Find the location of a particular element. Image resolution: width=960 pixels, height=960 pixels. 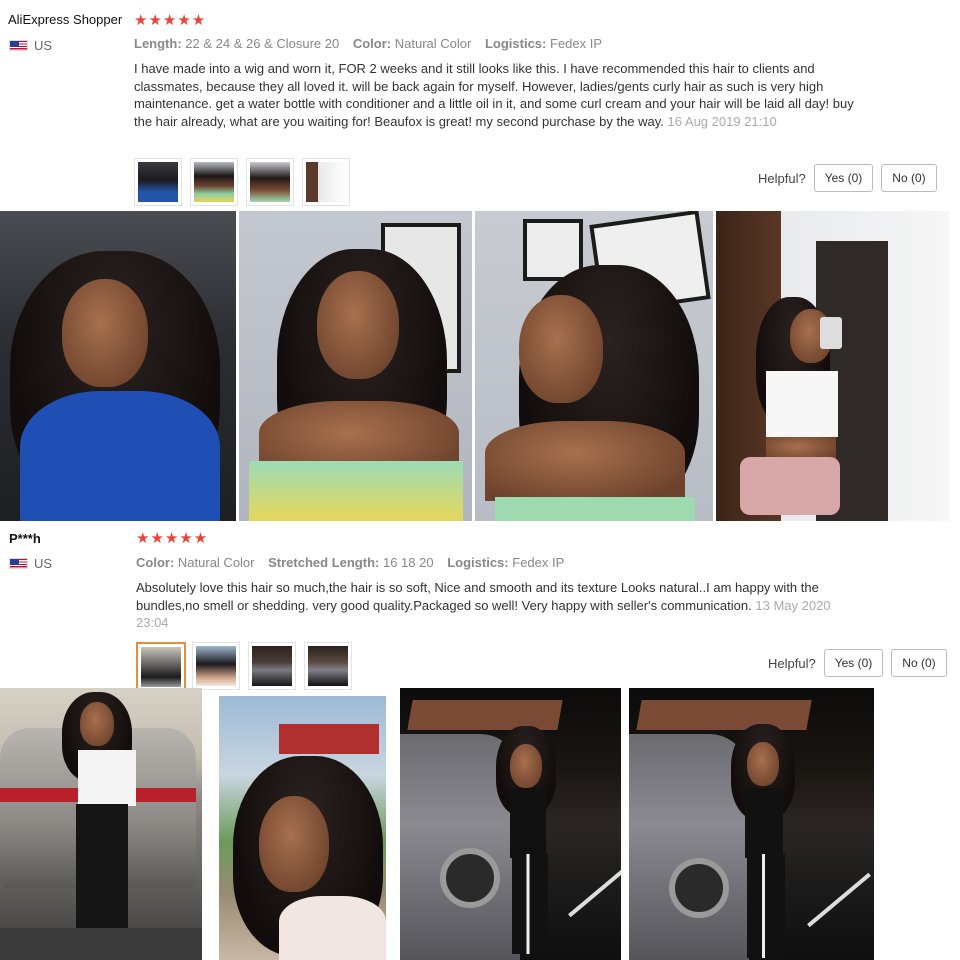

review-thumbnail-selected is located at coordinates (161, 667).